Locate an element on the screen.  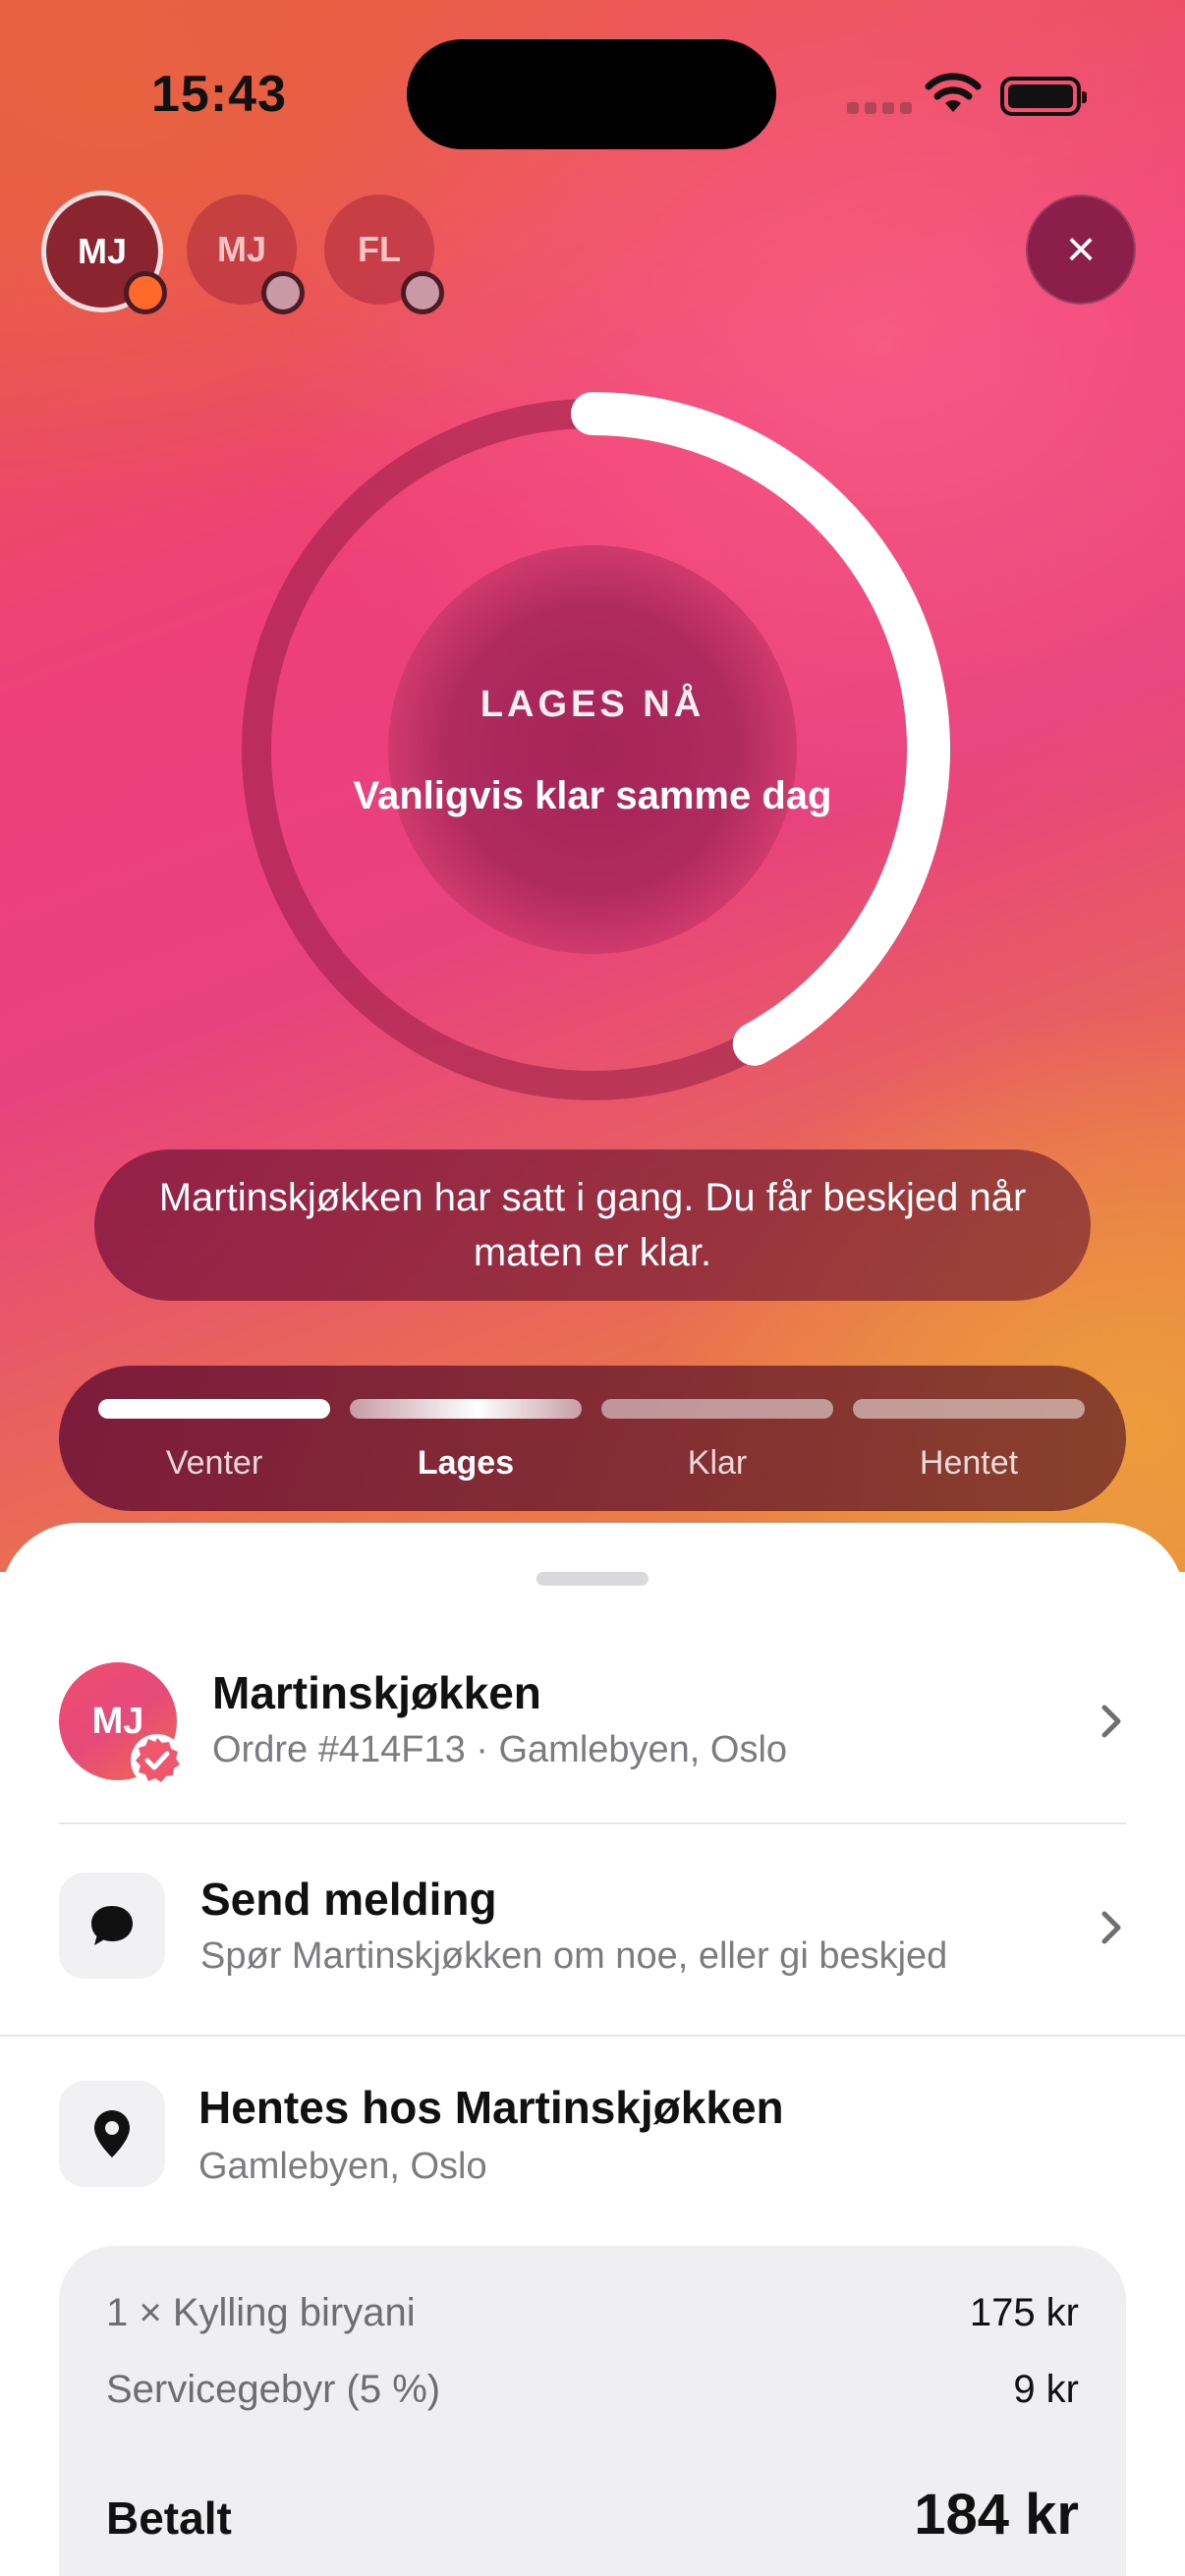
stage-venter: Venter is located at coordinates (214, 1441).